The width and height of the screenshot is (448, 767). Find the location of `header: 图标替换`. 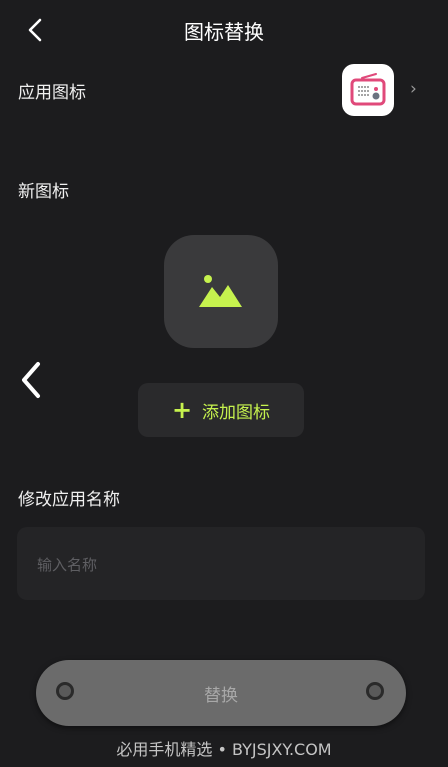

header: 图标替换 is located at coordinates (224, 30).